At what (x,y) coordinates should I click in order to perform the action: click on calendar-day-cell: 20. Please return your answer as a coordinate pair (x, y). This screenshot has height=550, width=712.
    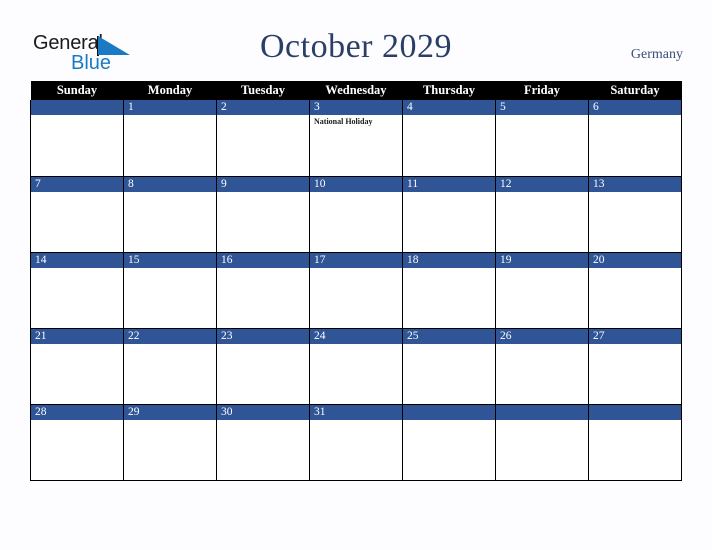
    Looking at the image, I should click on (635, 290).